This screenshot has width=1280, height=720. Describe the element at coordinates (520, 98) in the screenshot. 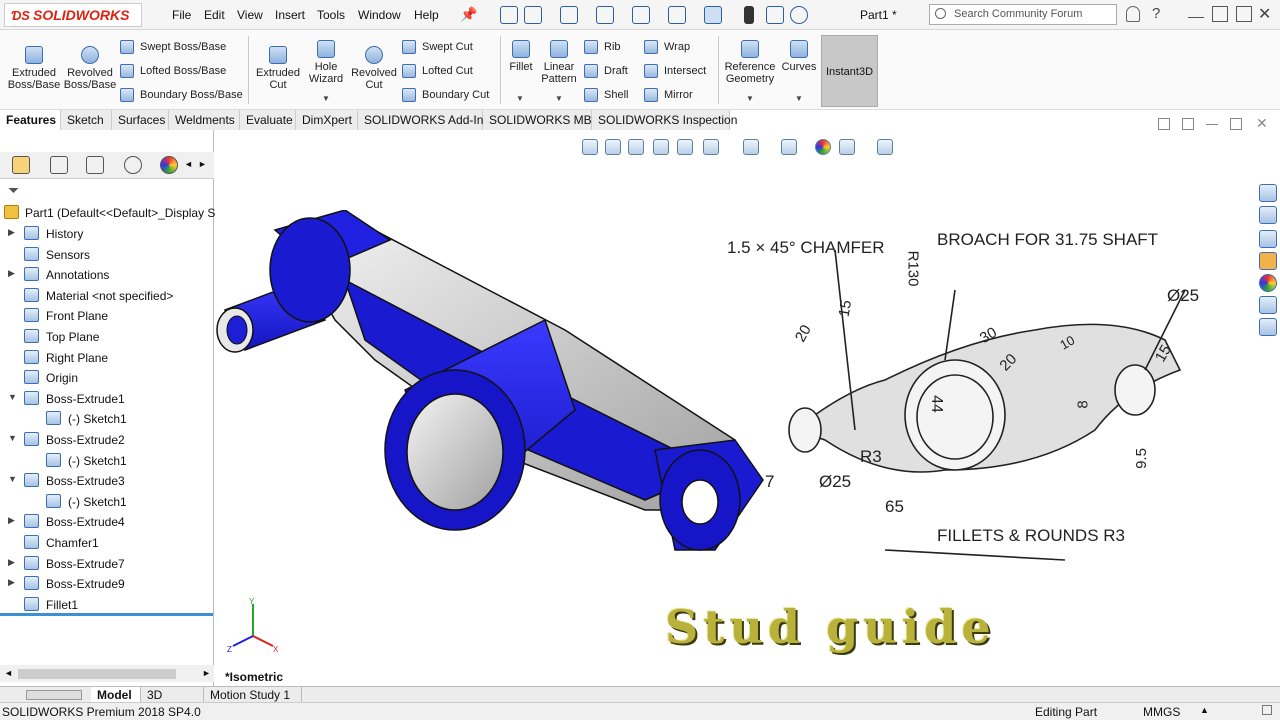

I see `fillet-dropdown-icon: ▼` at that location.